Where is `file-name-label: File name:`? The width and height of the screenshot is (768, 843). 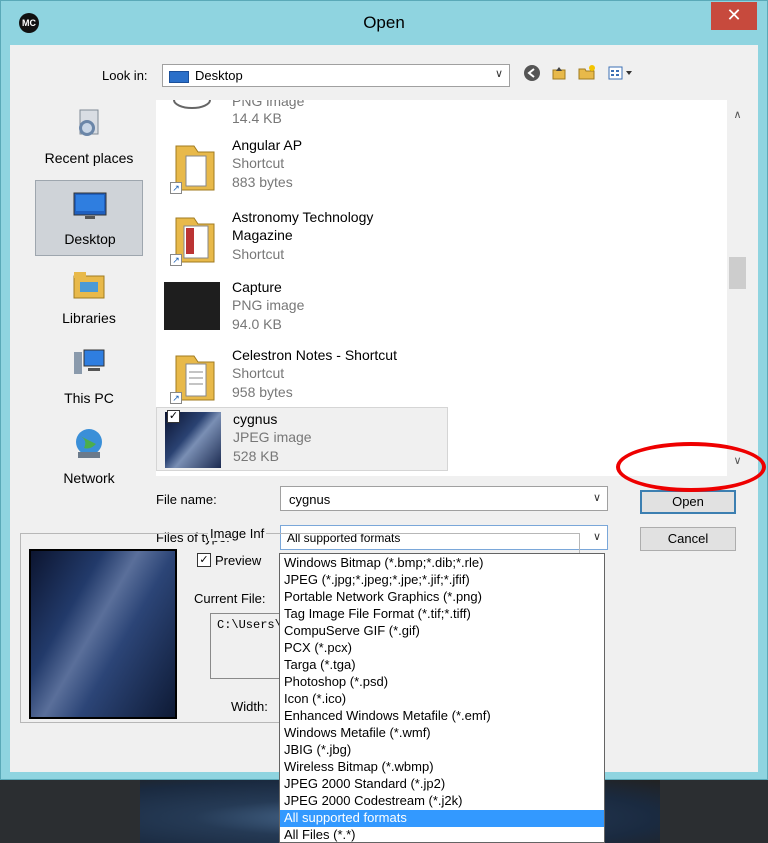 file-name-label: File name: is located at coordinates (186, 499).